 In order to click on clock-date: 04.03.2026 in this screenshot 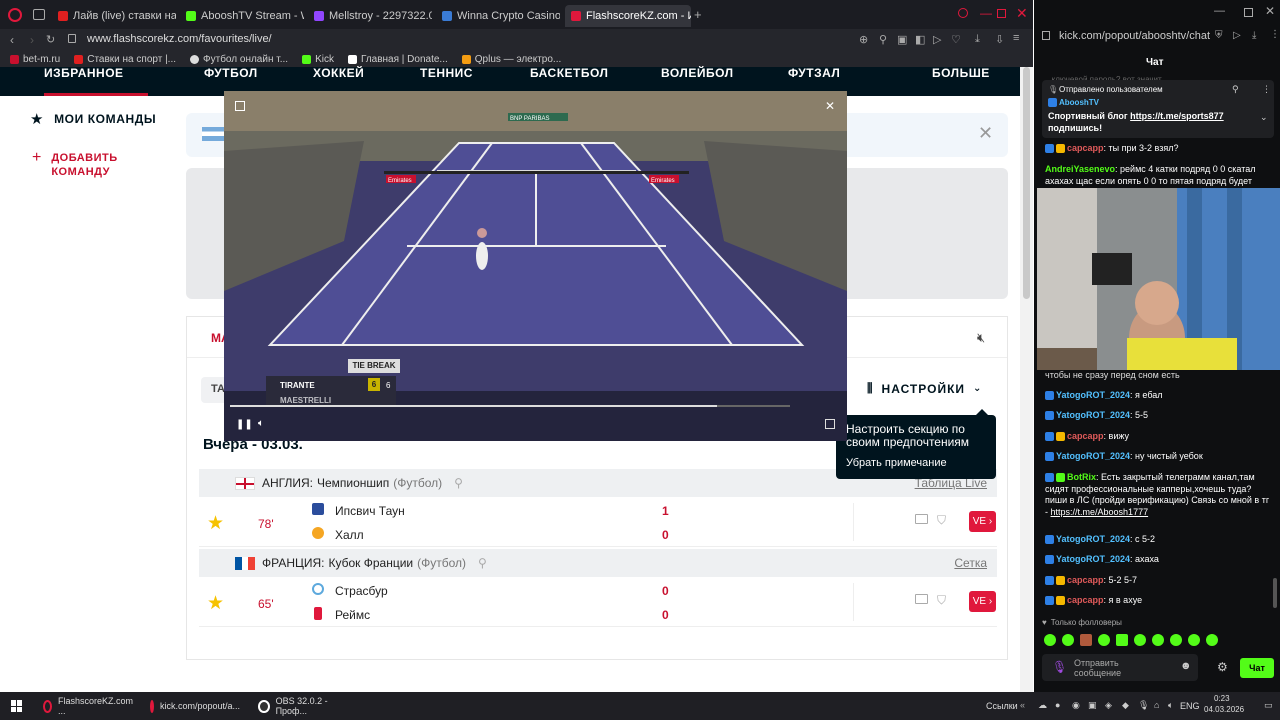, I will do `click(1224, 709)`.